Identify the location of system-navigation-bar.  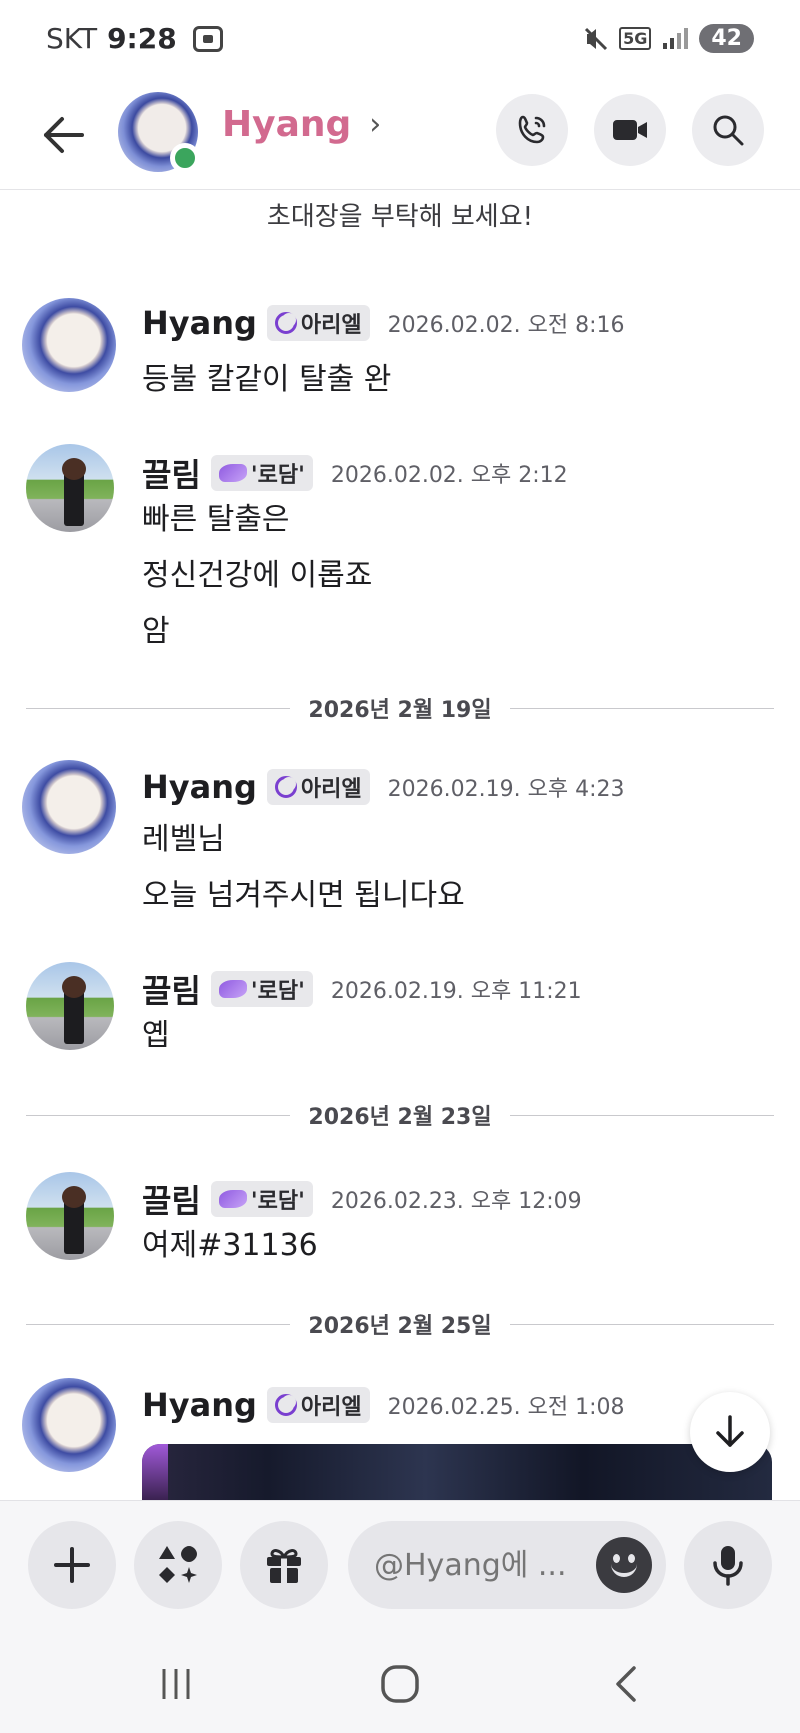
(400, 1684).